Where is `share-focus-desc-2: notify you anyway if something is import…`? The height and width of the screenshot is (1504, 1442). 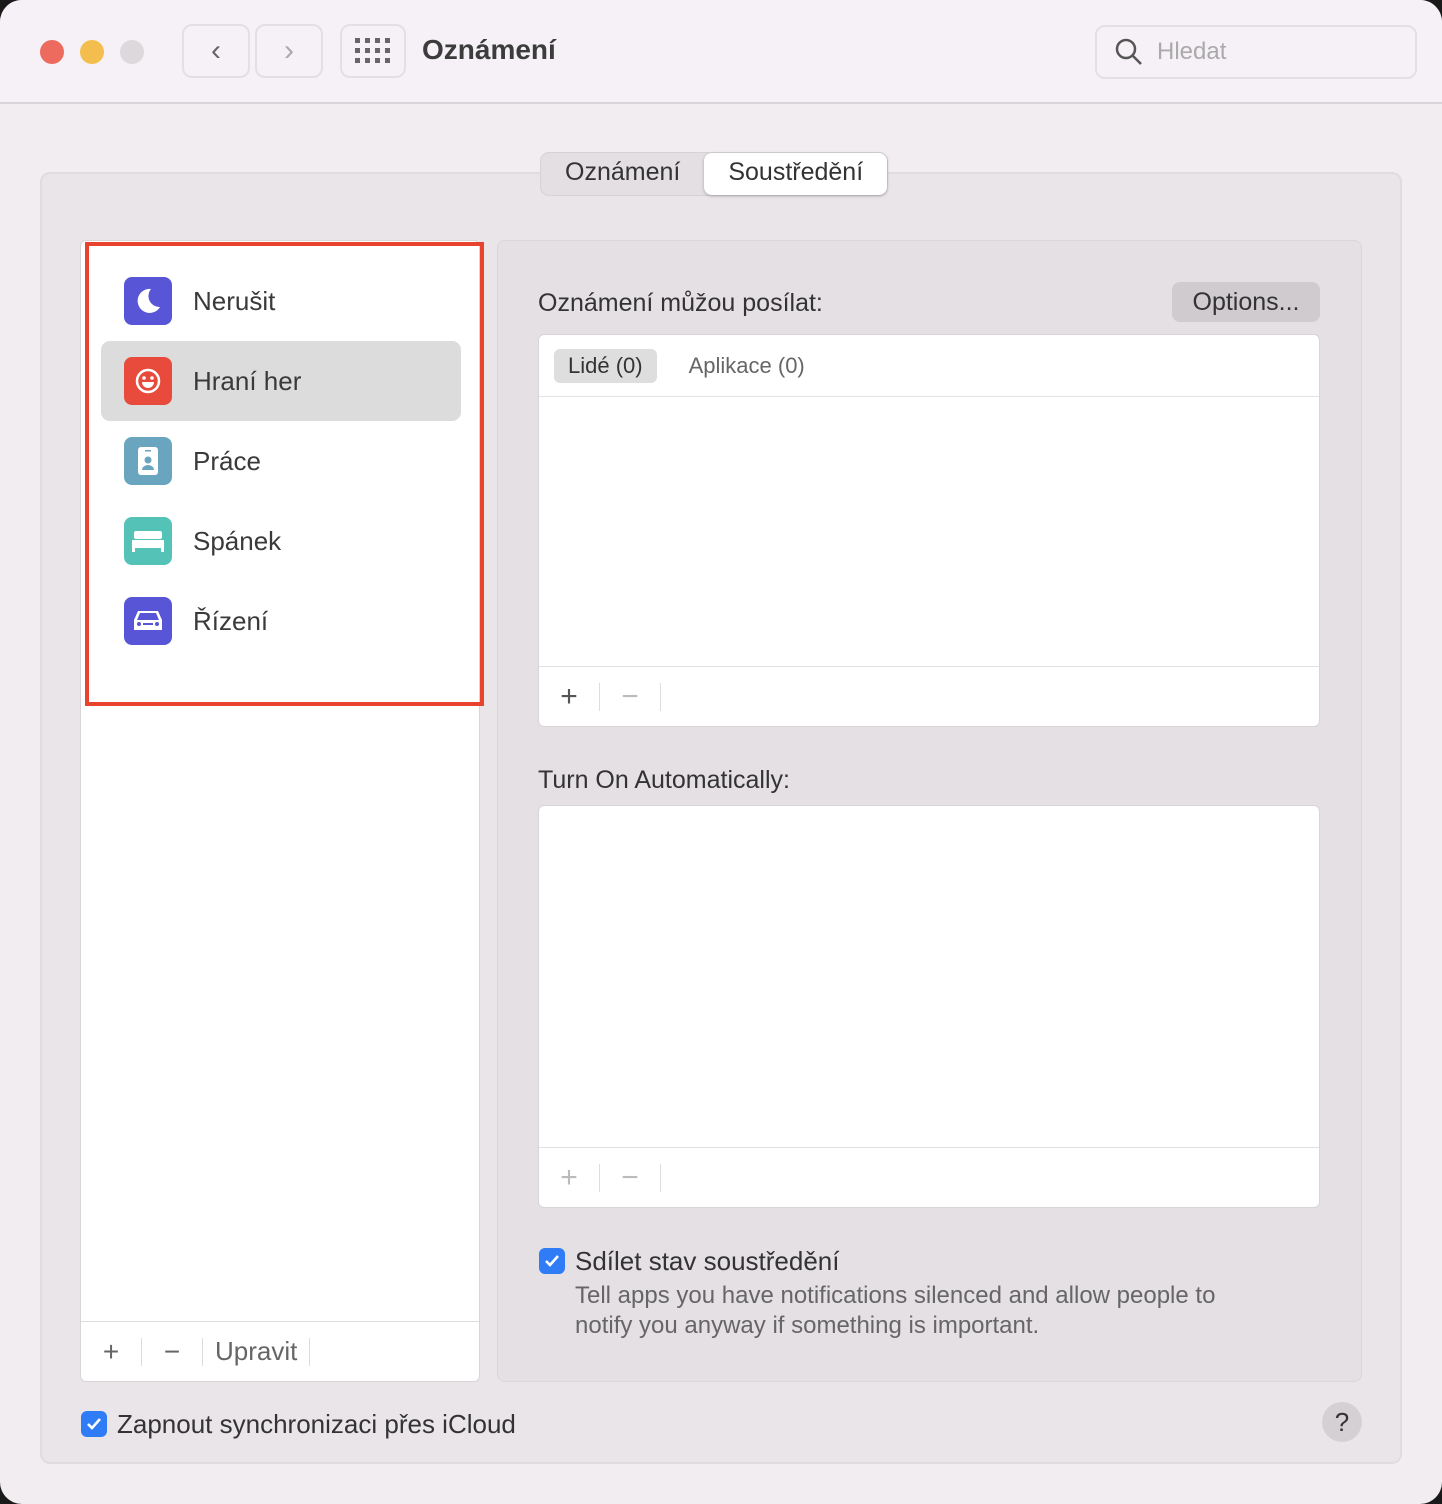
share-focus-desc-2: notify you anyway if something is import… is located at coordinates (807, 1325).